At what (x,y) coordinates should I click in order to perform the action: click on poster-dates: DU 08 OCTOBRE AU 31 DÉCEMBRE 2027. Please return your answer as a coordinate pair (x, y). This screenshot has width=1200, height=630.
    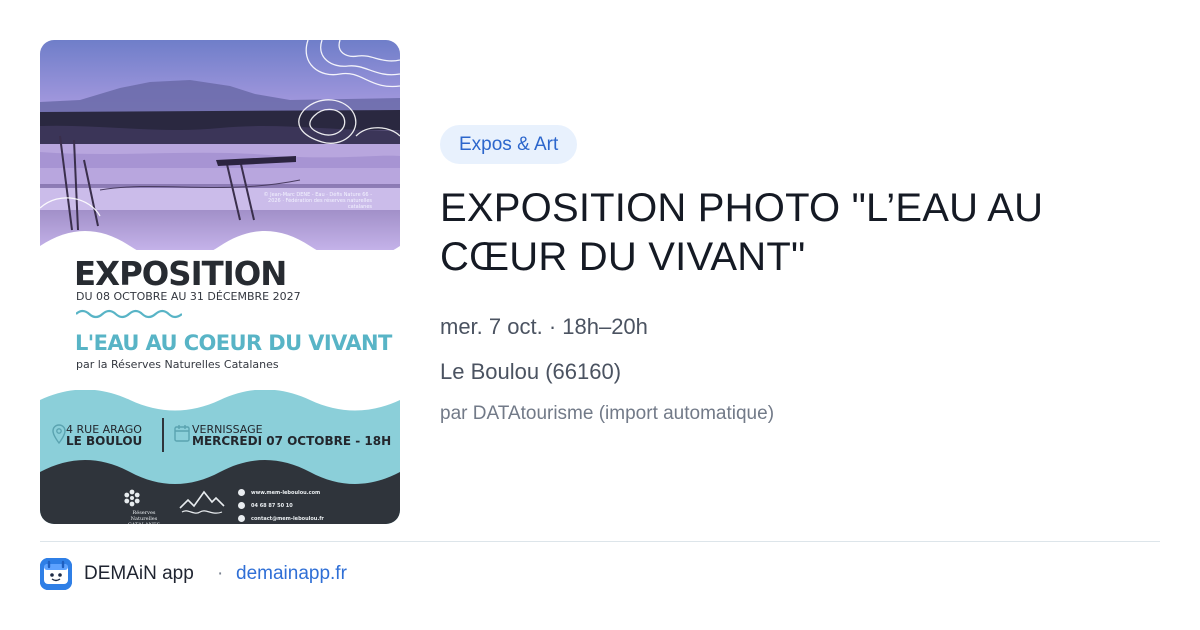
    Looking at the image, I should click on (188, 296).